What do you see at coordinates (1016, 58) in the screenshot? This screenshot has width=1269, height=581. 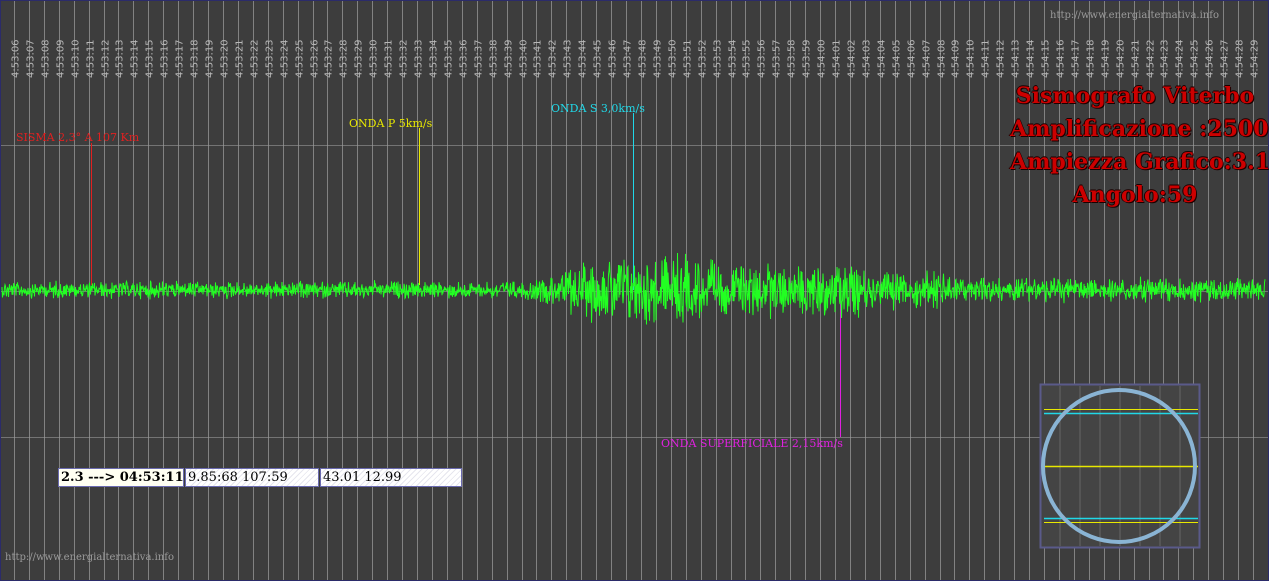 I see `time-tick-label: 4:54:13` at bounding box center [1016, 58].